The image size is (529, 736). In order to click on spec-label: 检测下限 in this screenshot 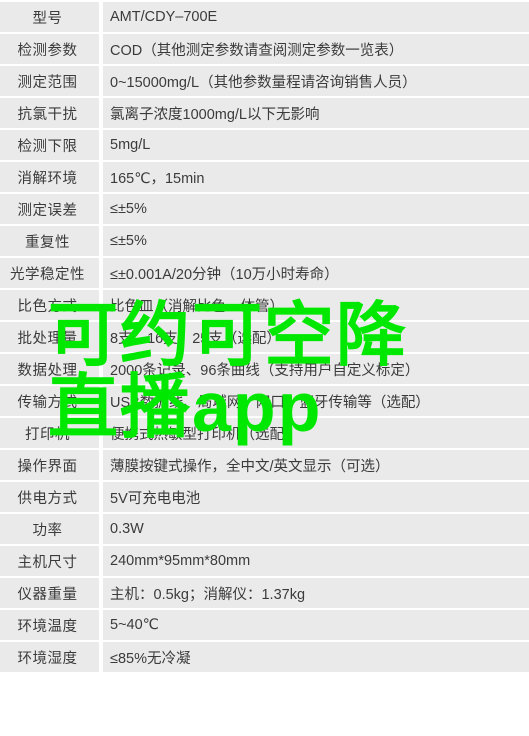, I will do `click(49, 145)`.